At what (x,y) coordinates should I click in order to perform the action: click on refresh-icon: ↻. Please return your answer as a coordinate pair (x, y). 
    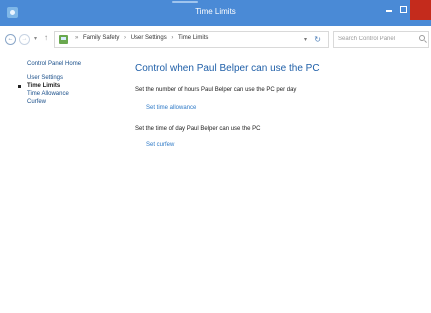
    Looking at the image, I should click on (317, 39).